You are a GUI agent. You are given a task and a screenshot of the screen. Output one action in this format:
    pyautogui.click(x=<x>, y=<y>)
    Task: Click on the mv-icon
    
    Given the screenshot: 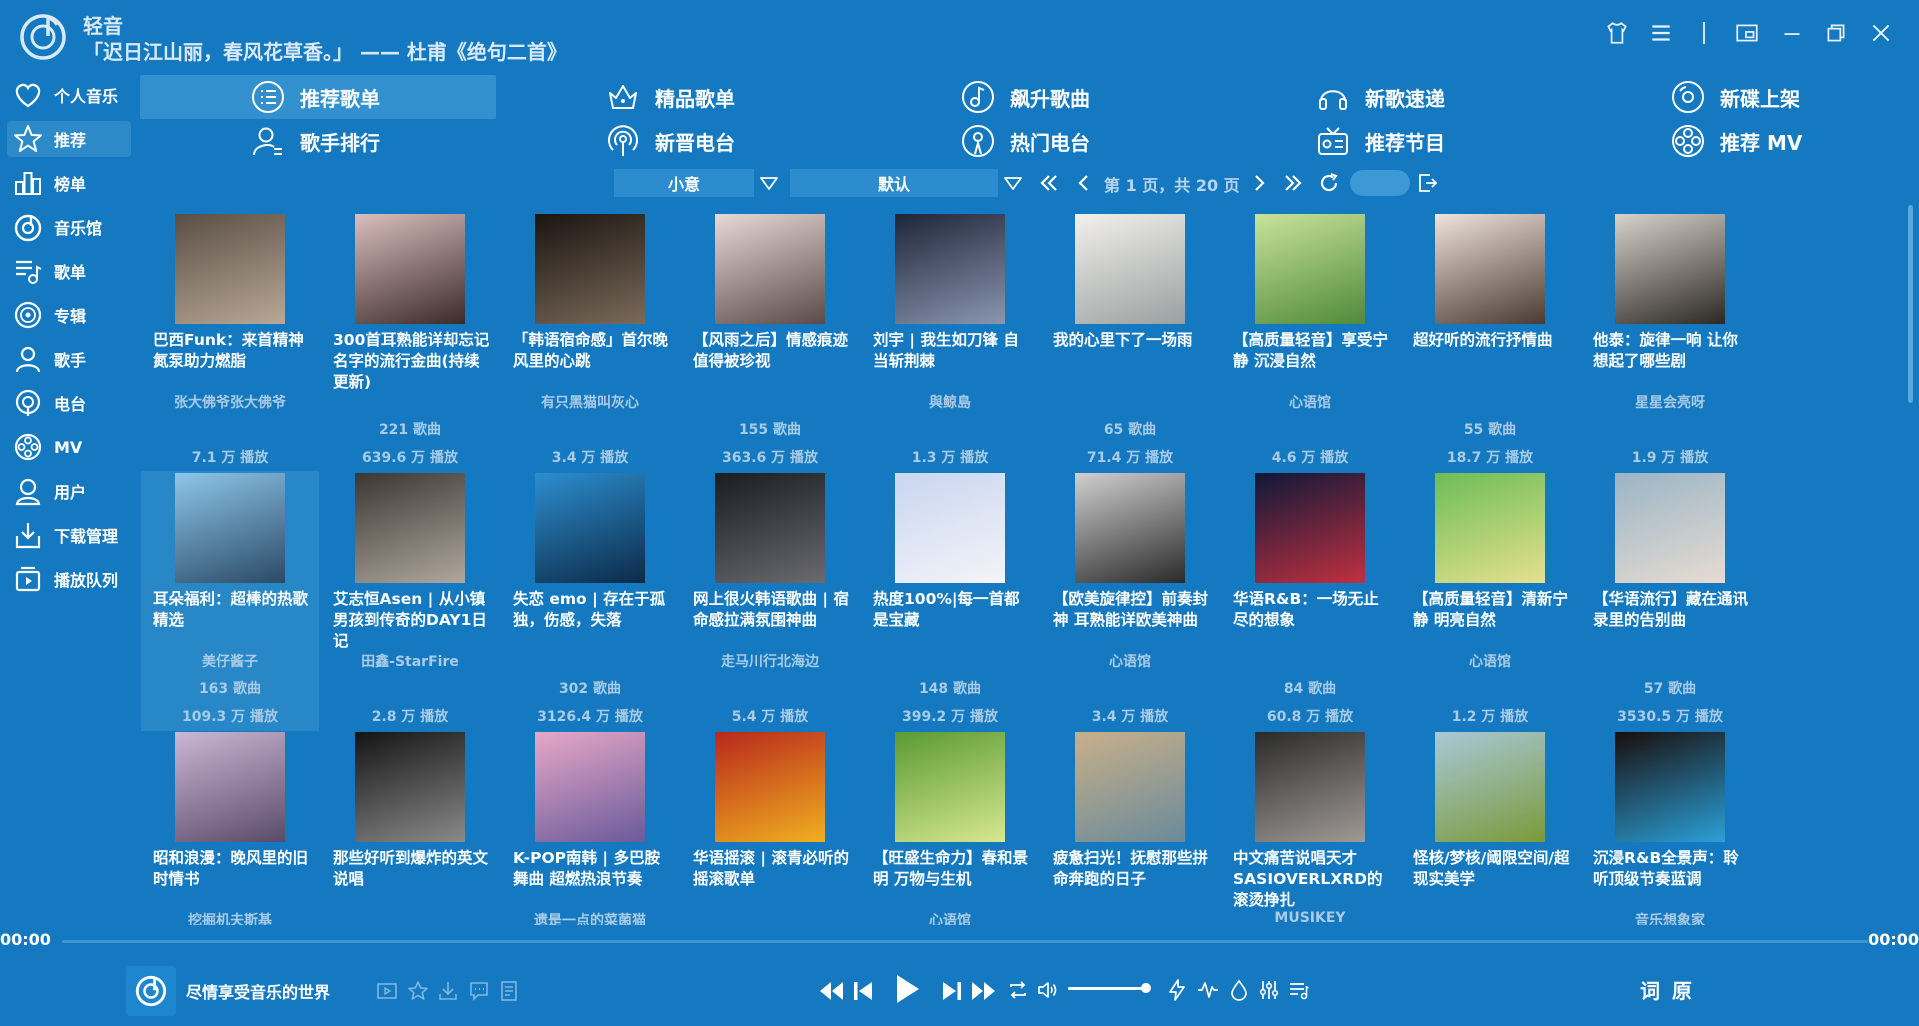 What is the action you would take?
    pyautogui.click(x=387, y=991)
    